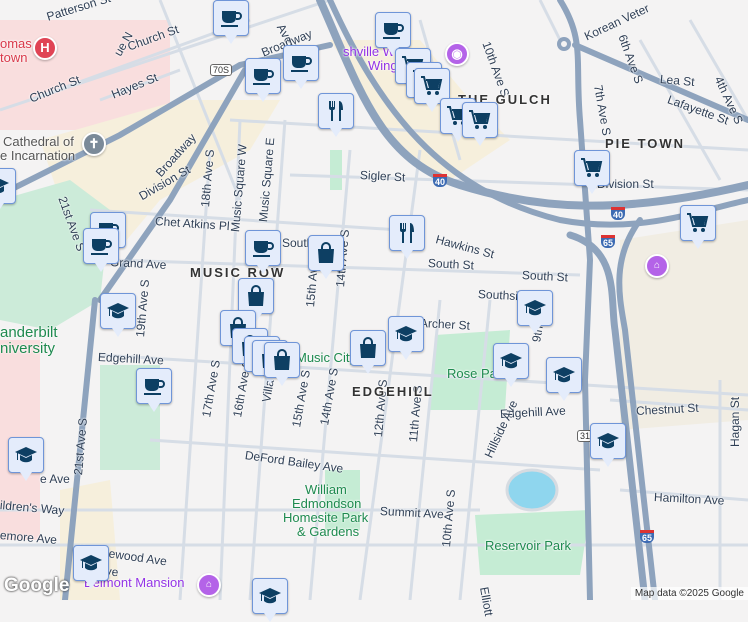  I want to click on neighborhood-label: PIE TOWN, so click(645, 143).